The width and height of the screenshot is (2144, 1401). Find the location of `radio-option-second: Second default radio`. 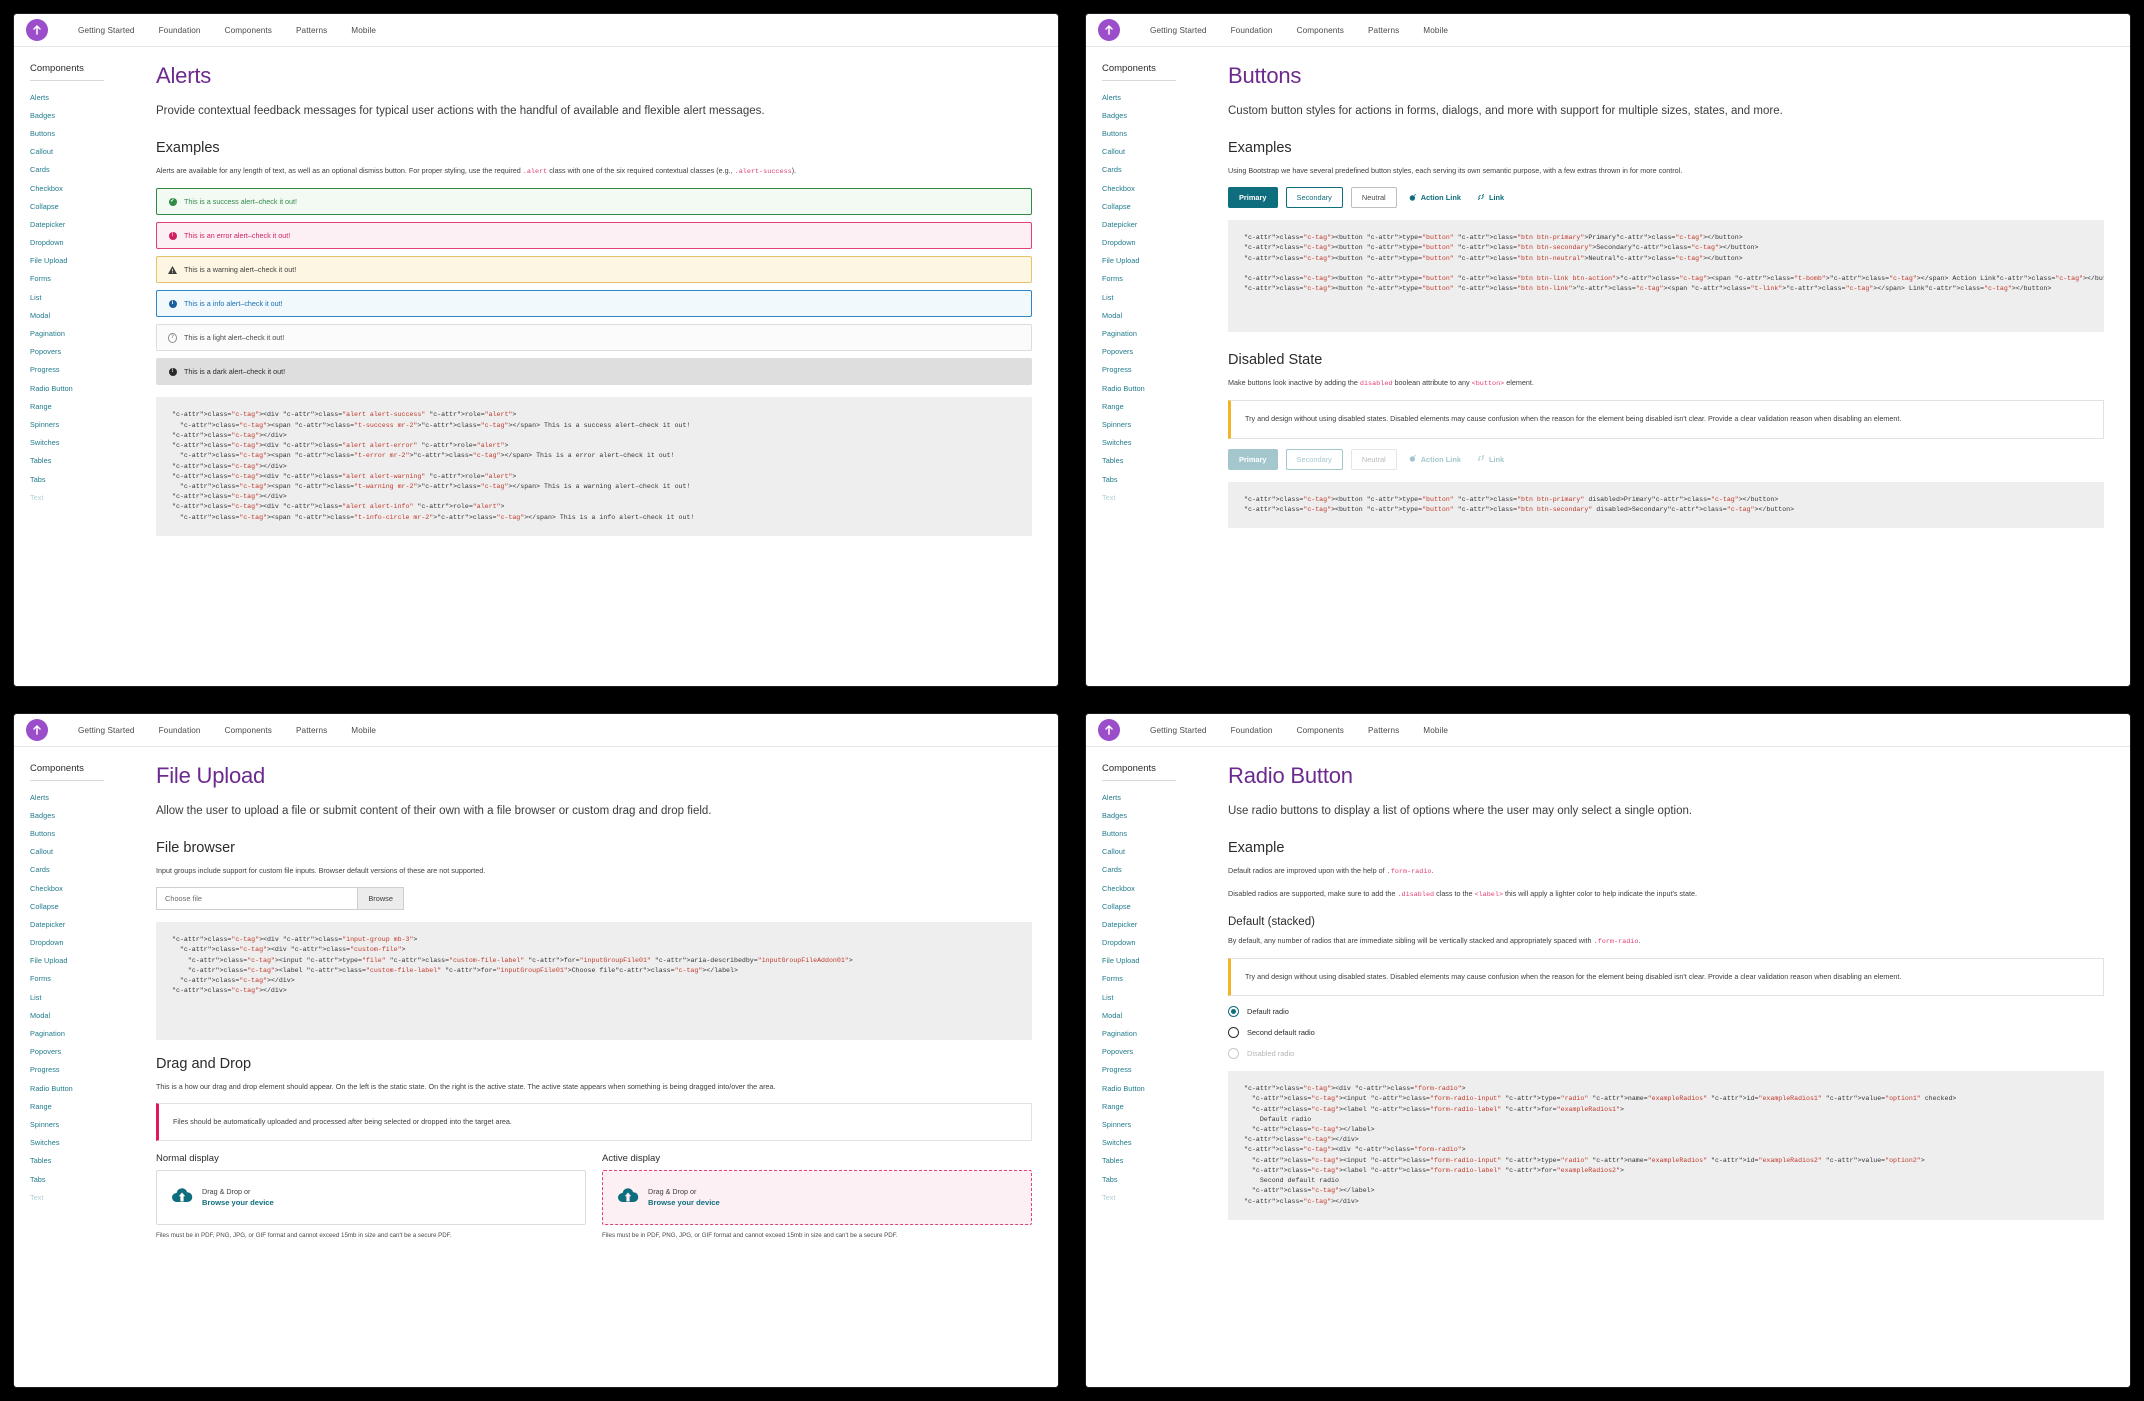

radio-option-second: Second default radio is located at coordinates (1666, 1033).